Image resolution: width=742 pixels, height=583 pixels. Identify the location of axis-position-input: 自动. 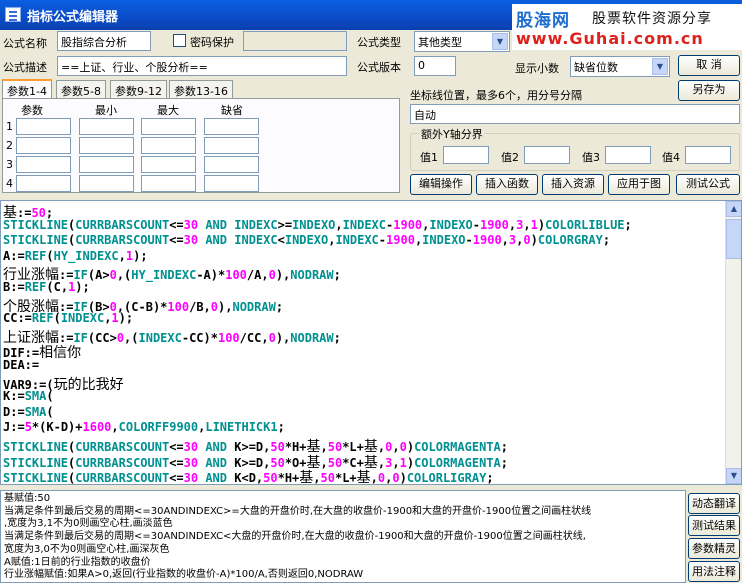
(575, 114).